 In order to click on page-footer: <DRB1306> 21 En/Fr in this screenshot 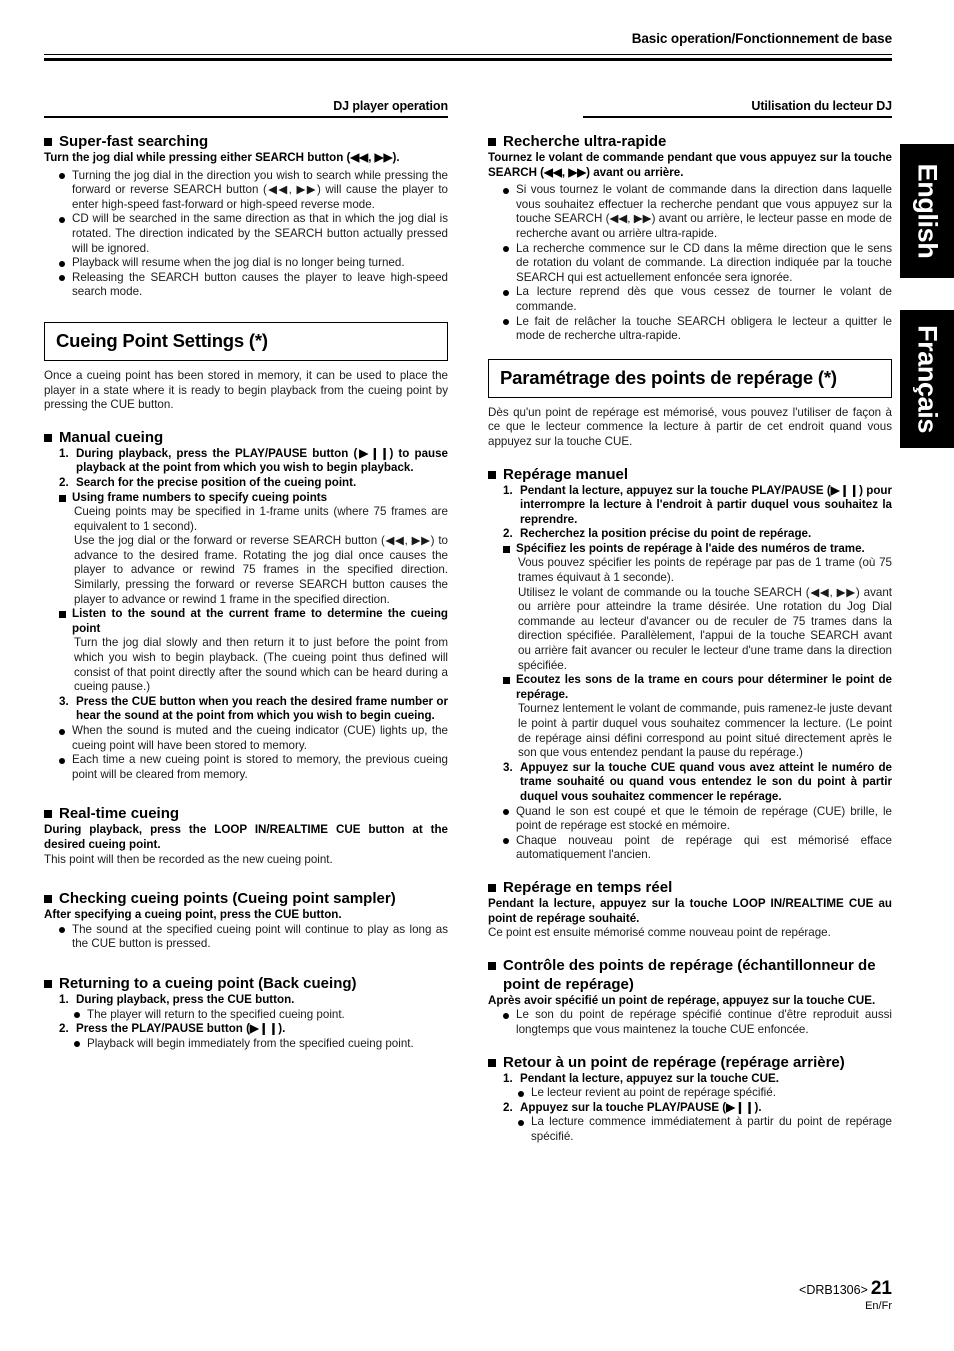, I will do `click(845, 1296)`.